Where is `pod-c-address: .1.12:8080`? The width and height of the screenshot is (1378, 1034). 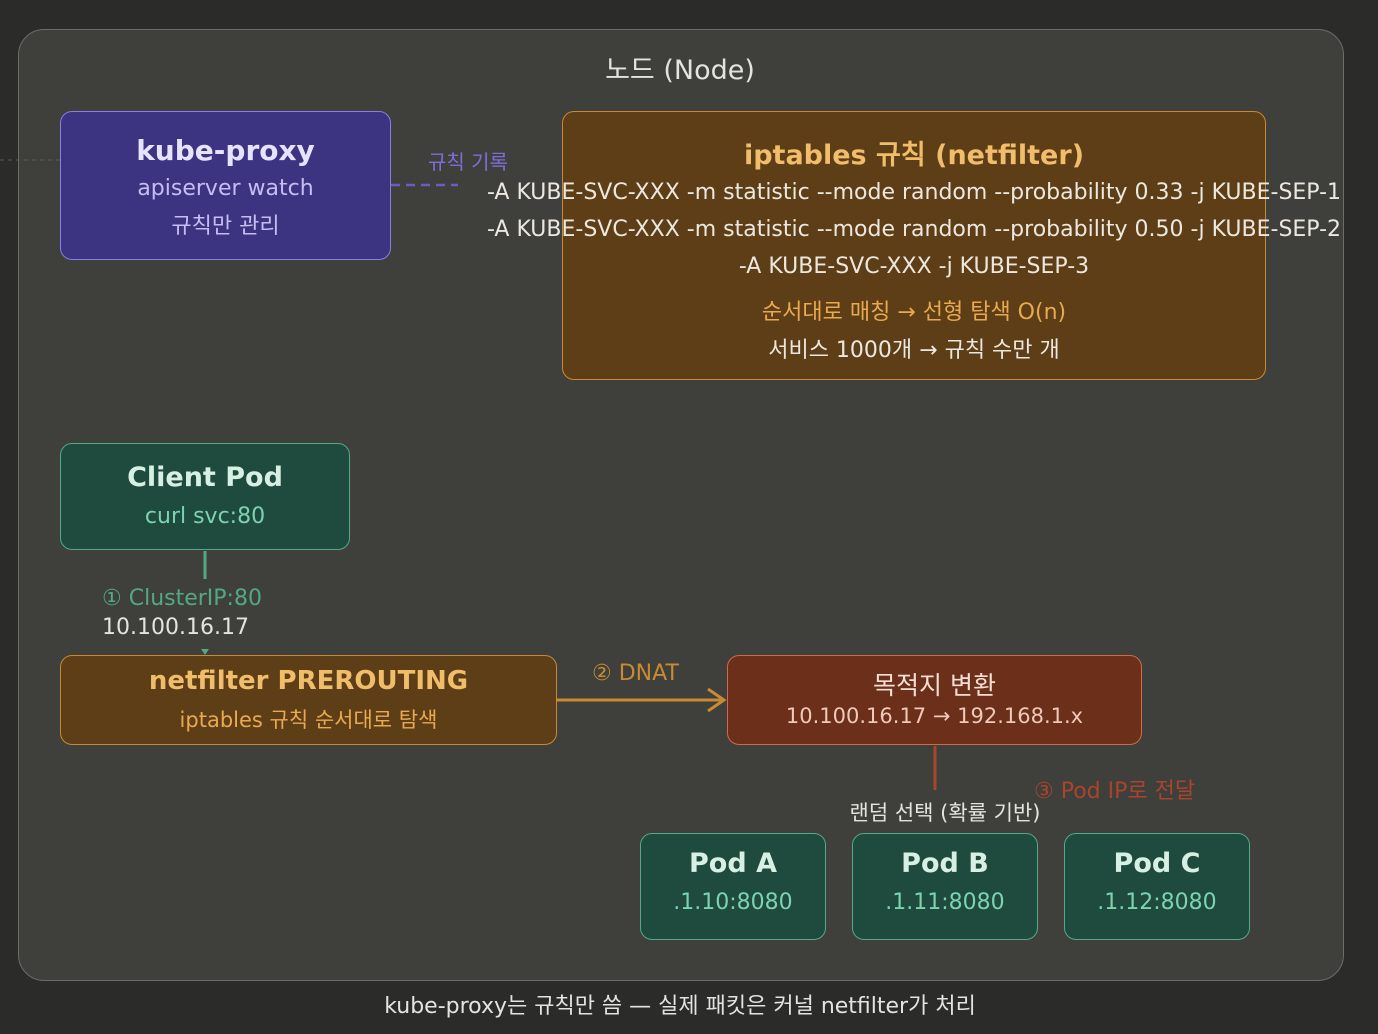 pod-c-address: .1.12:8080 is located at coordinates (1157, 902).